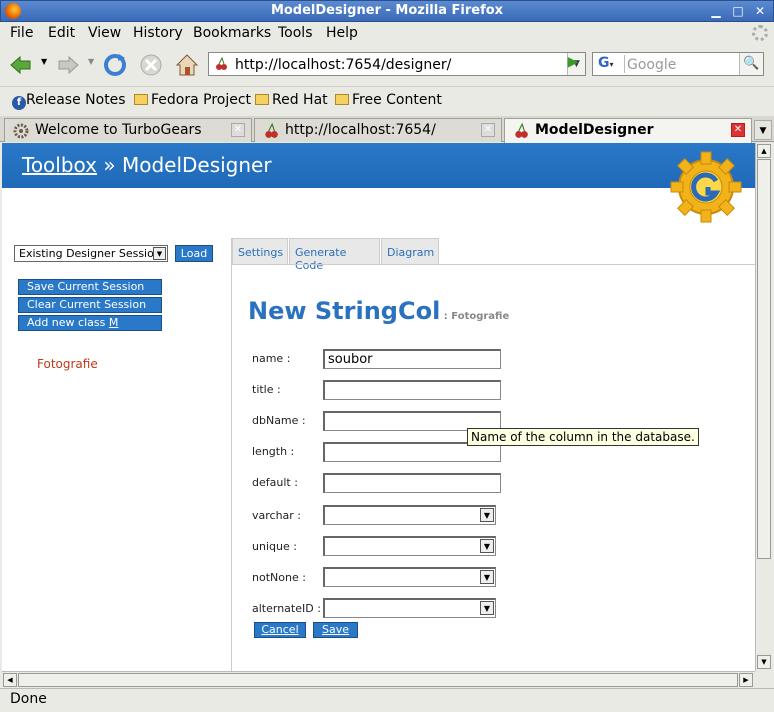  I want to click on save-button: Save, so click(335, 630).